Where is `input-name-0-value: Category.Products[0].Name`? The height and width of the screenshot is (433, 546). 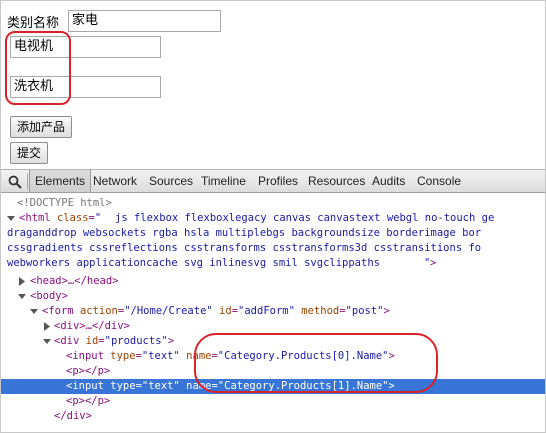 input-name-0-value: Category.Products[0].Name is located at coordinates (303, 356).